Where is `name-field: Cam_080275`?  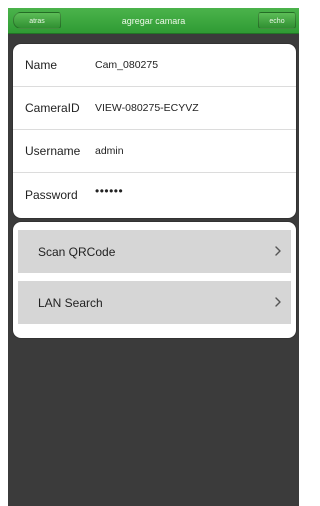
name-field: Cam_080275 is located at coordinates (126, 65).